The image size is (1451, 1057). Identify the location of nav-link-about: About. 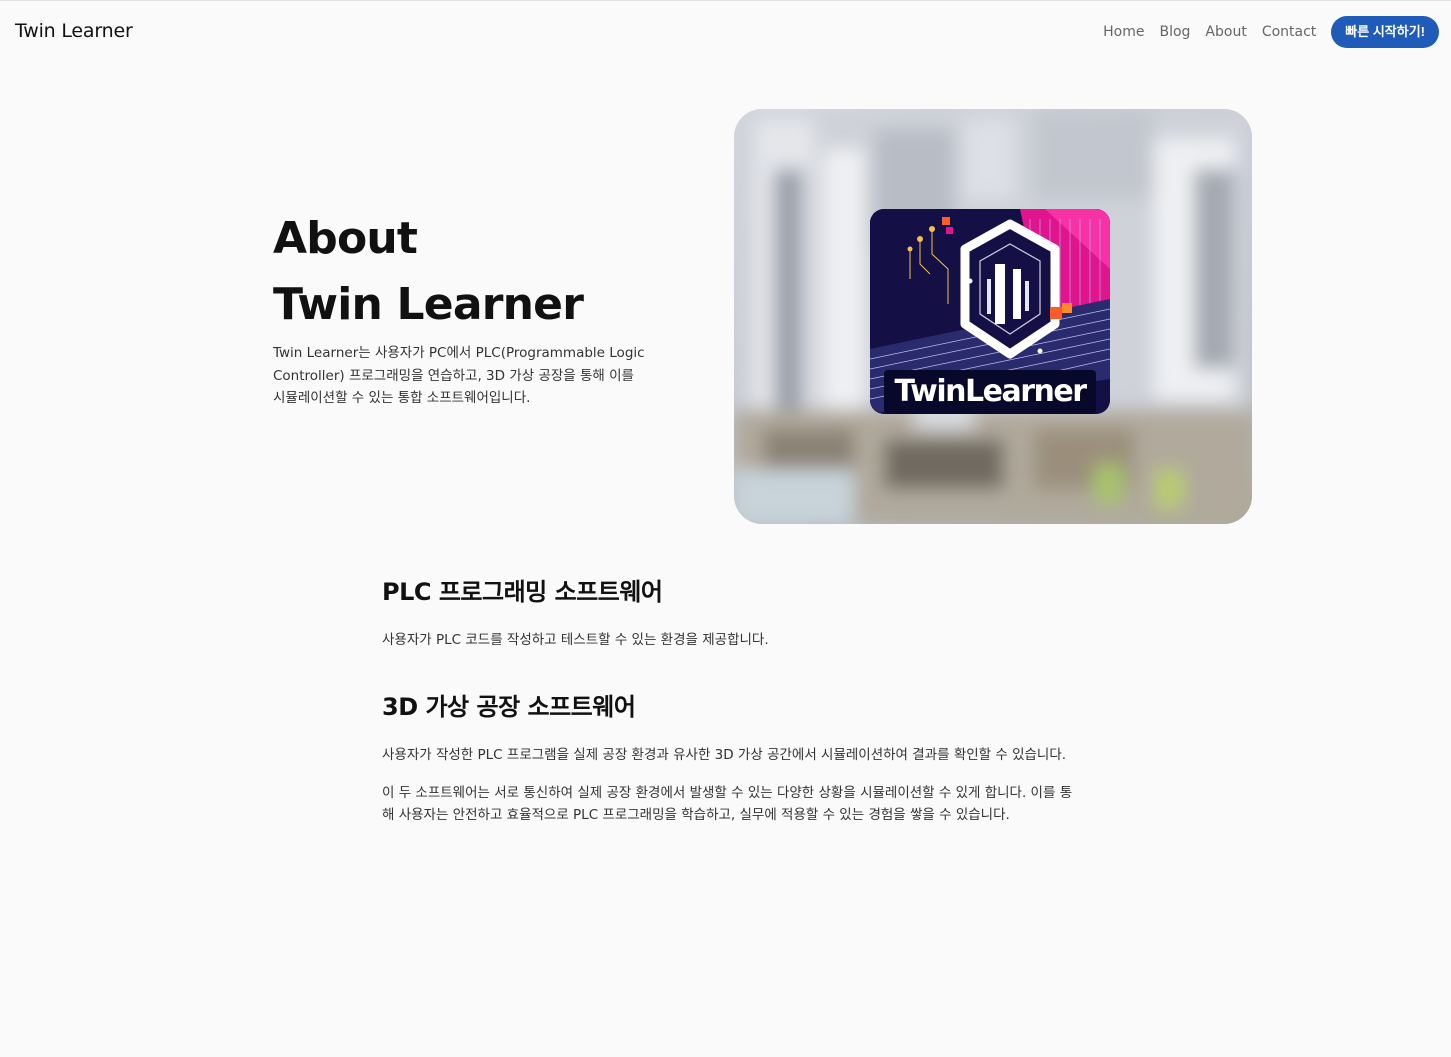
(1225, 32).